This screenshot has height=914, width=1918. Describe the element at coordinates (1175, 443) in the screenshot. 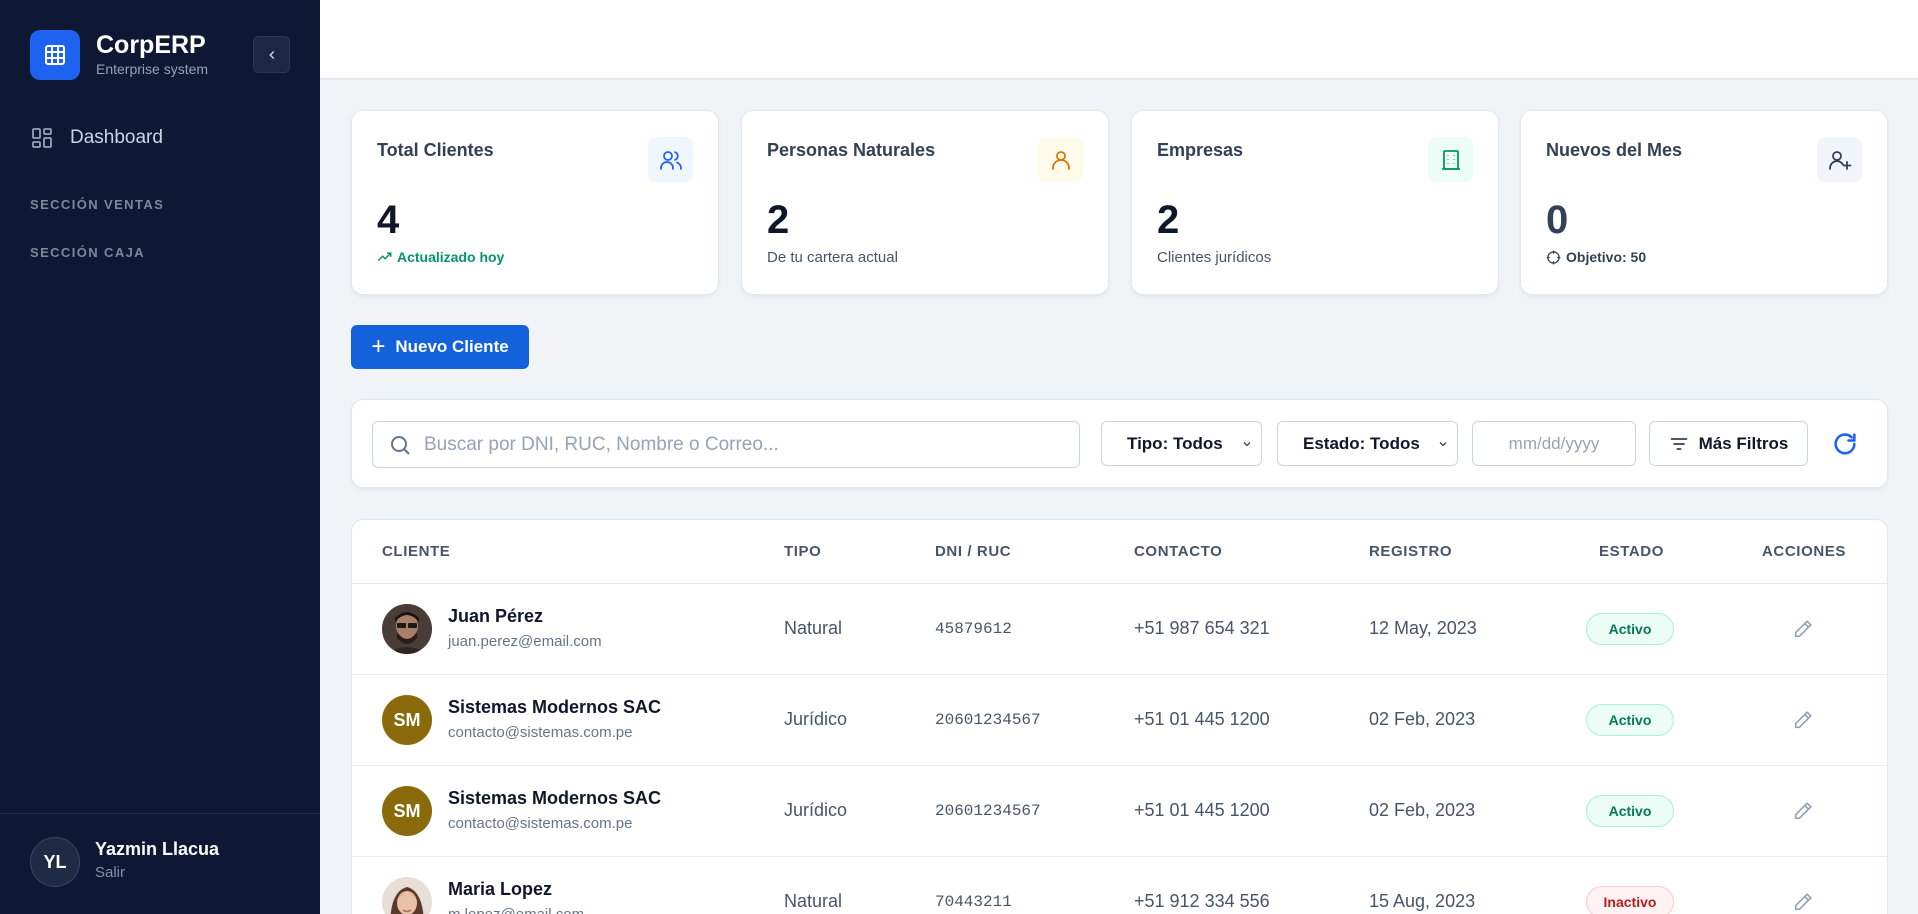

I see `tipo-select-value: Tipo: Todos` at that location.